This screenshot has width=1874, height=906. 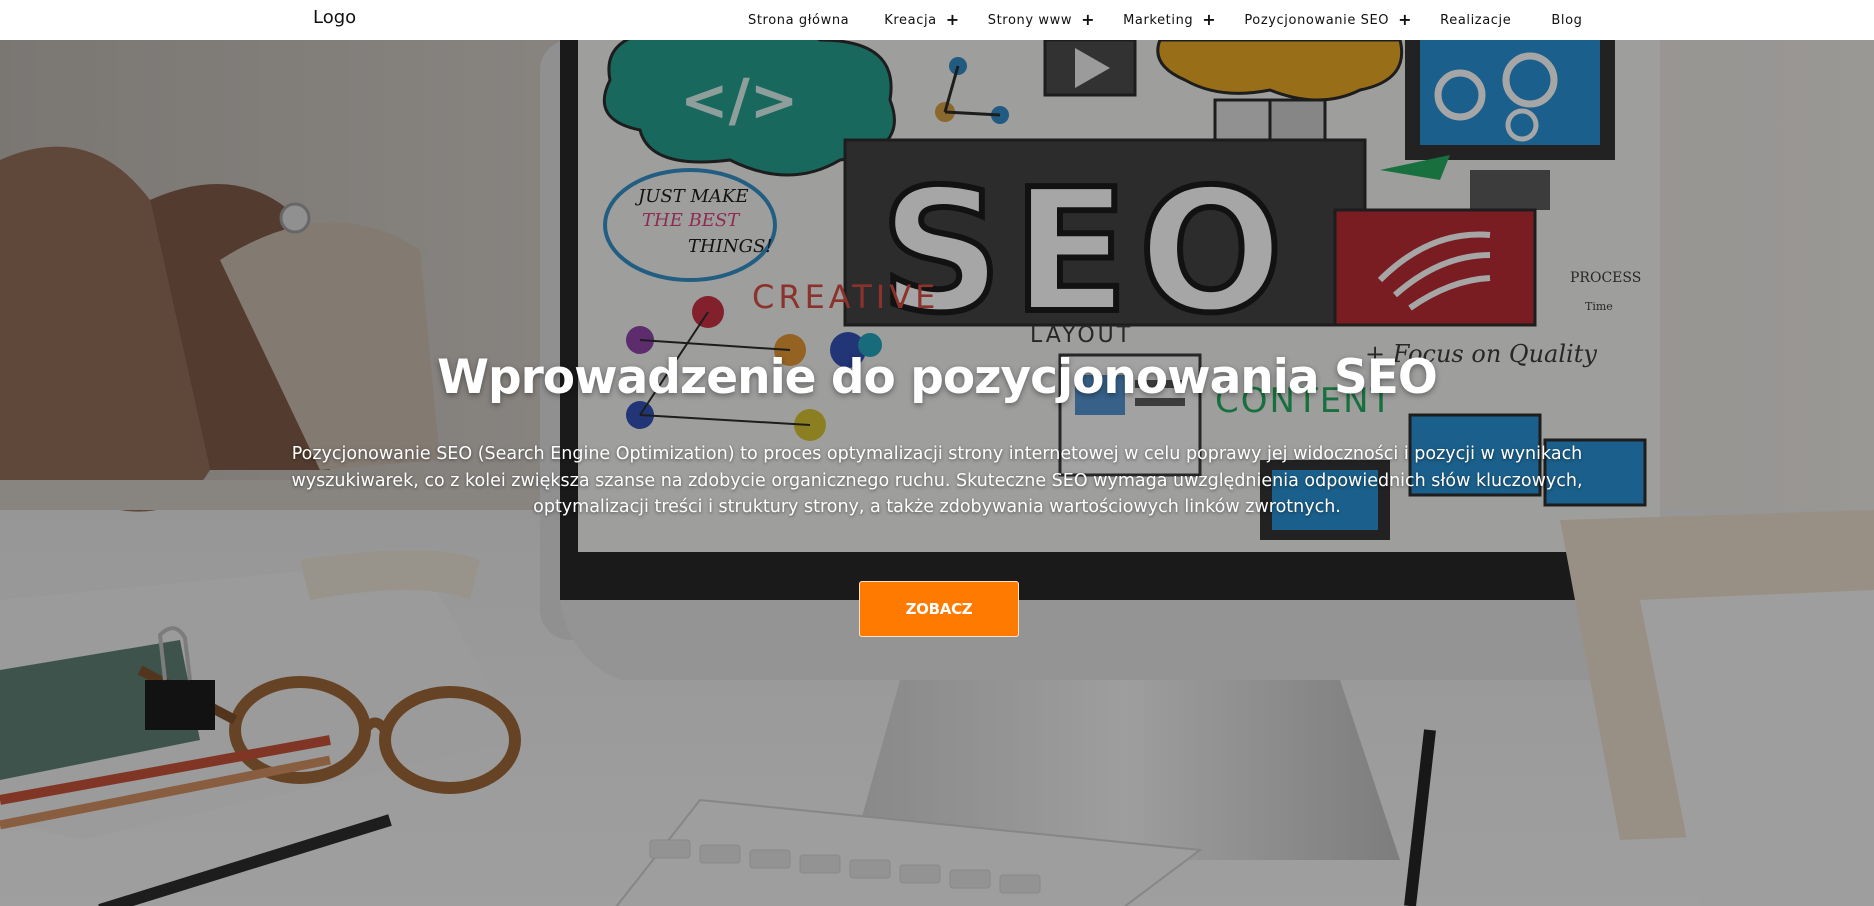 What do you see at coordinates (1030, 20) in the screenshot?
I see `nav-item-label: Strony www` at bounding box center [1030, 20].